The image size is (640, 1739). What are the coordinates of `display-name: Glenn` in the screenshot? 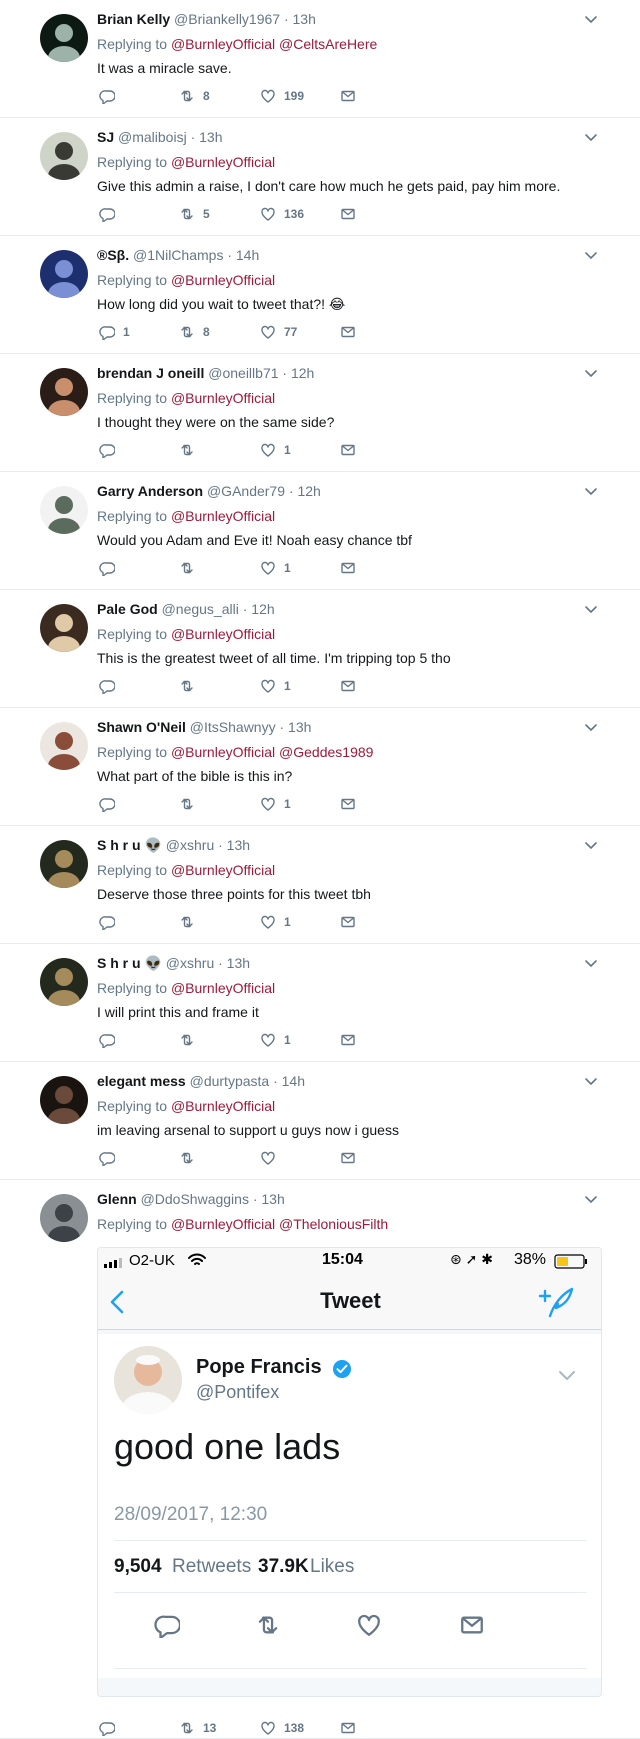 It's located at (117, 1199).